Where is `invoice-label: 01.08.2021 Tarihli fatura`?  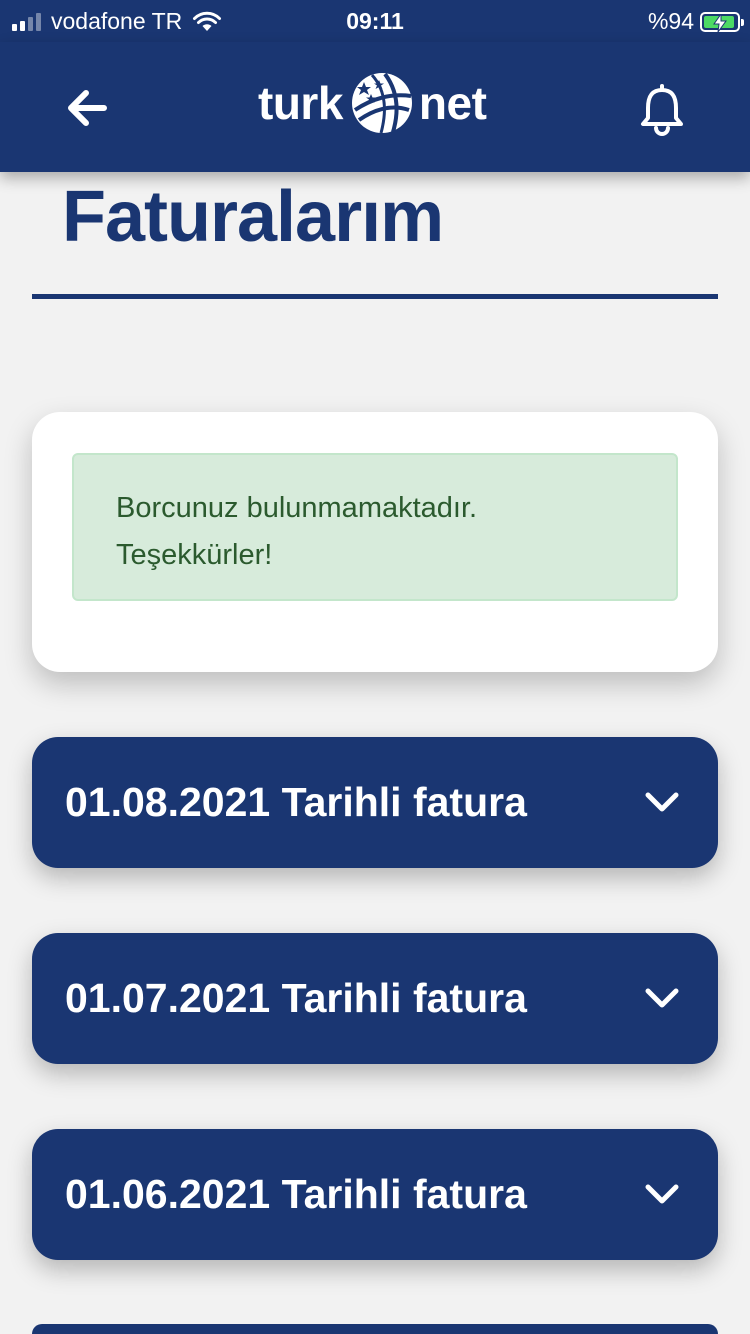 invoice-label: 01.08.2021 Tarihli fatura is located at coordinates (296, 802).